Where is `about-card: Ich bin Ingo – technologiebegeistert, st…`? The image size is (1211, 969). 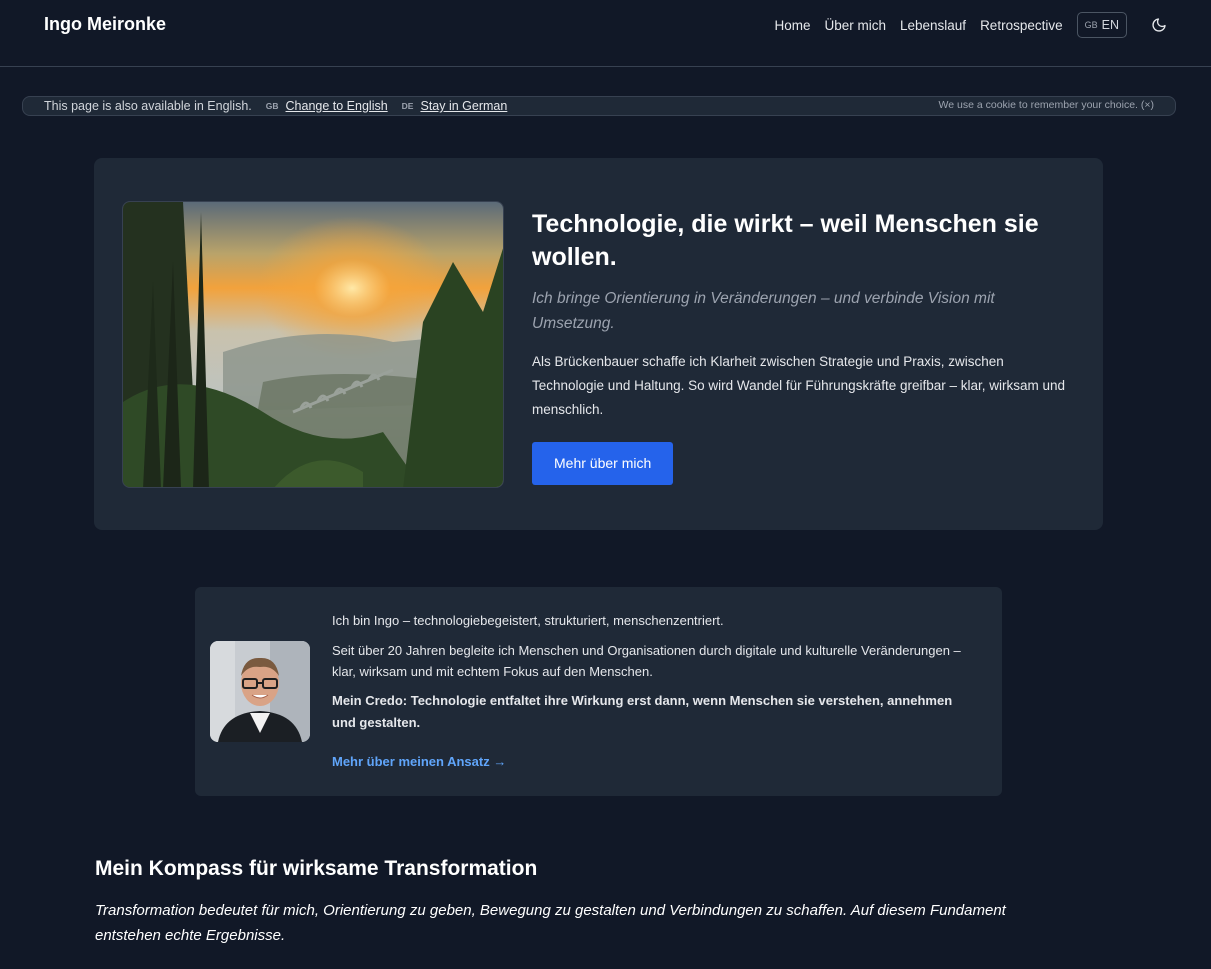 about-card: Ich bin Ingo – technologiebegeistert, st… is located at coordinates (598, 691).